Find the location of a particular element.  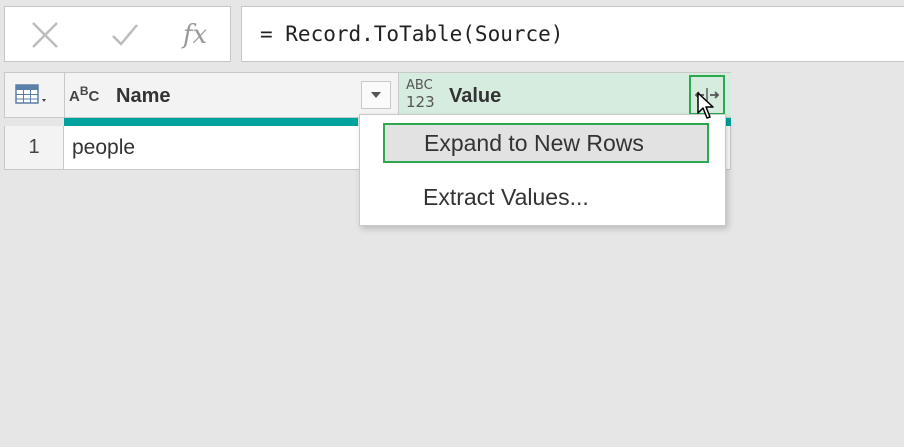

filter-dropdown-button is located at coordinates (376, 95).